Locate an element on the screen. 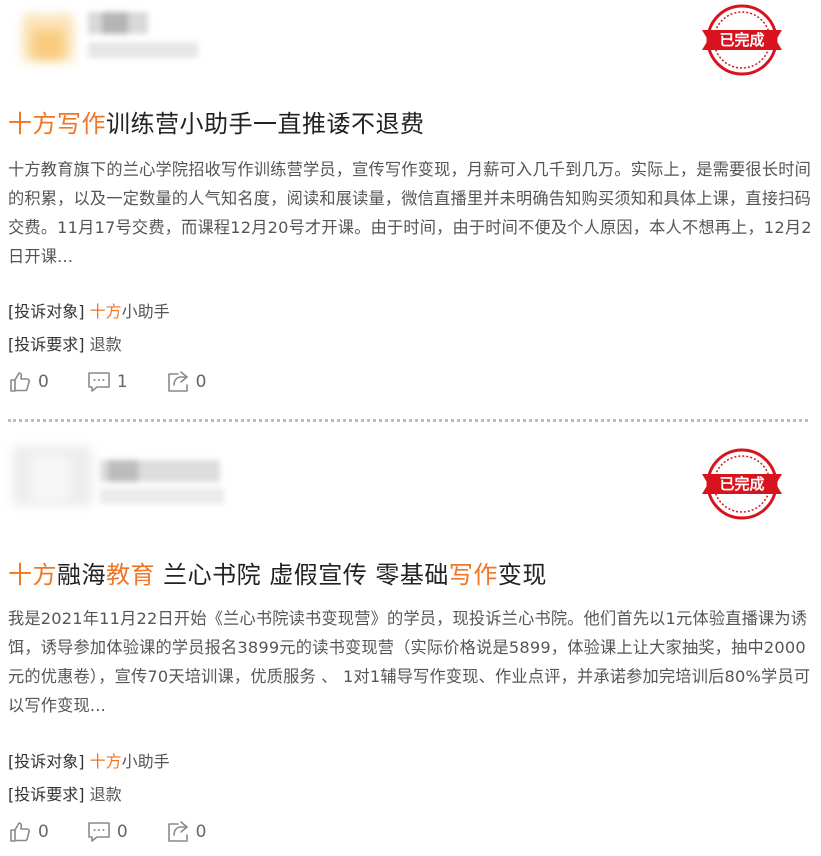 This screenshot has height=856, width=821. action-bar: 0 0 0 is located at coordinates (126, 832).